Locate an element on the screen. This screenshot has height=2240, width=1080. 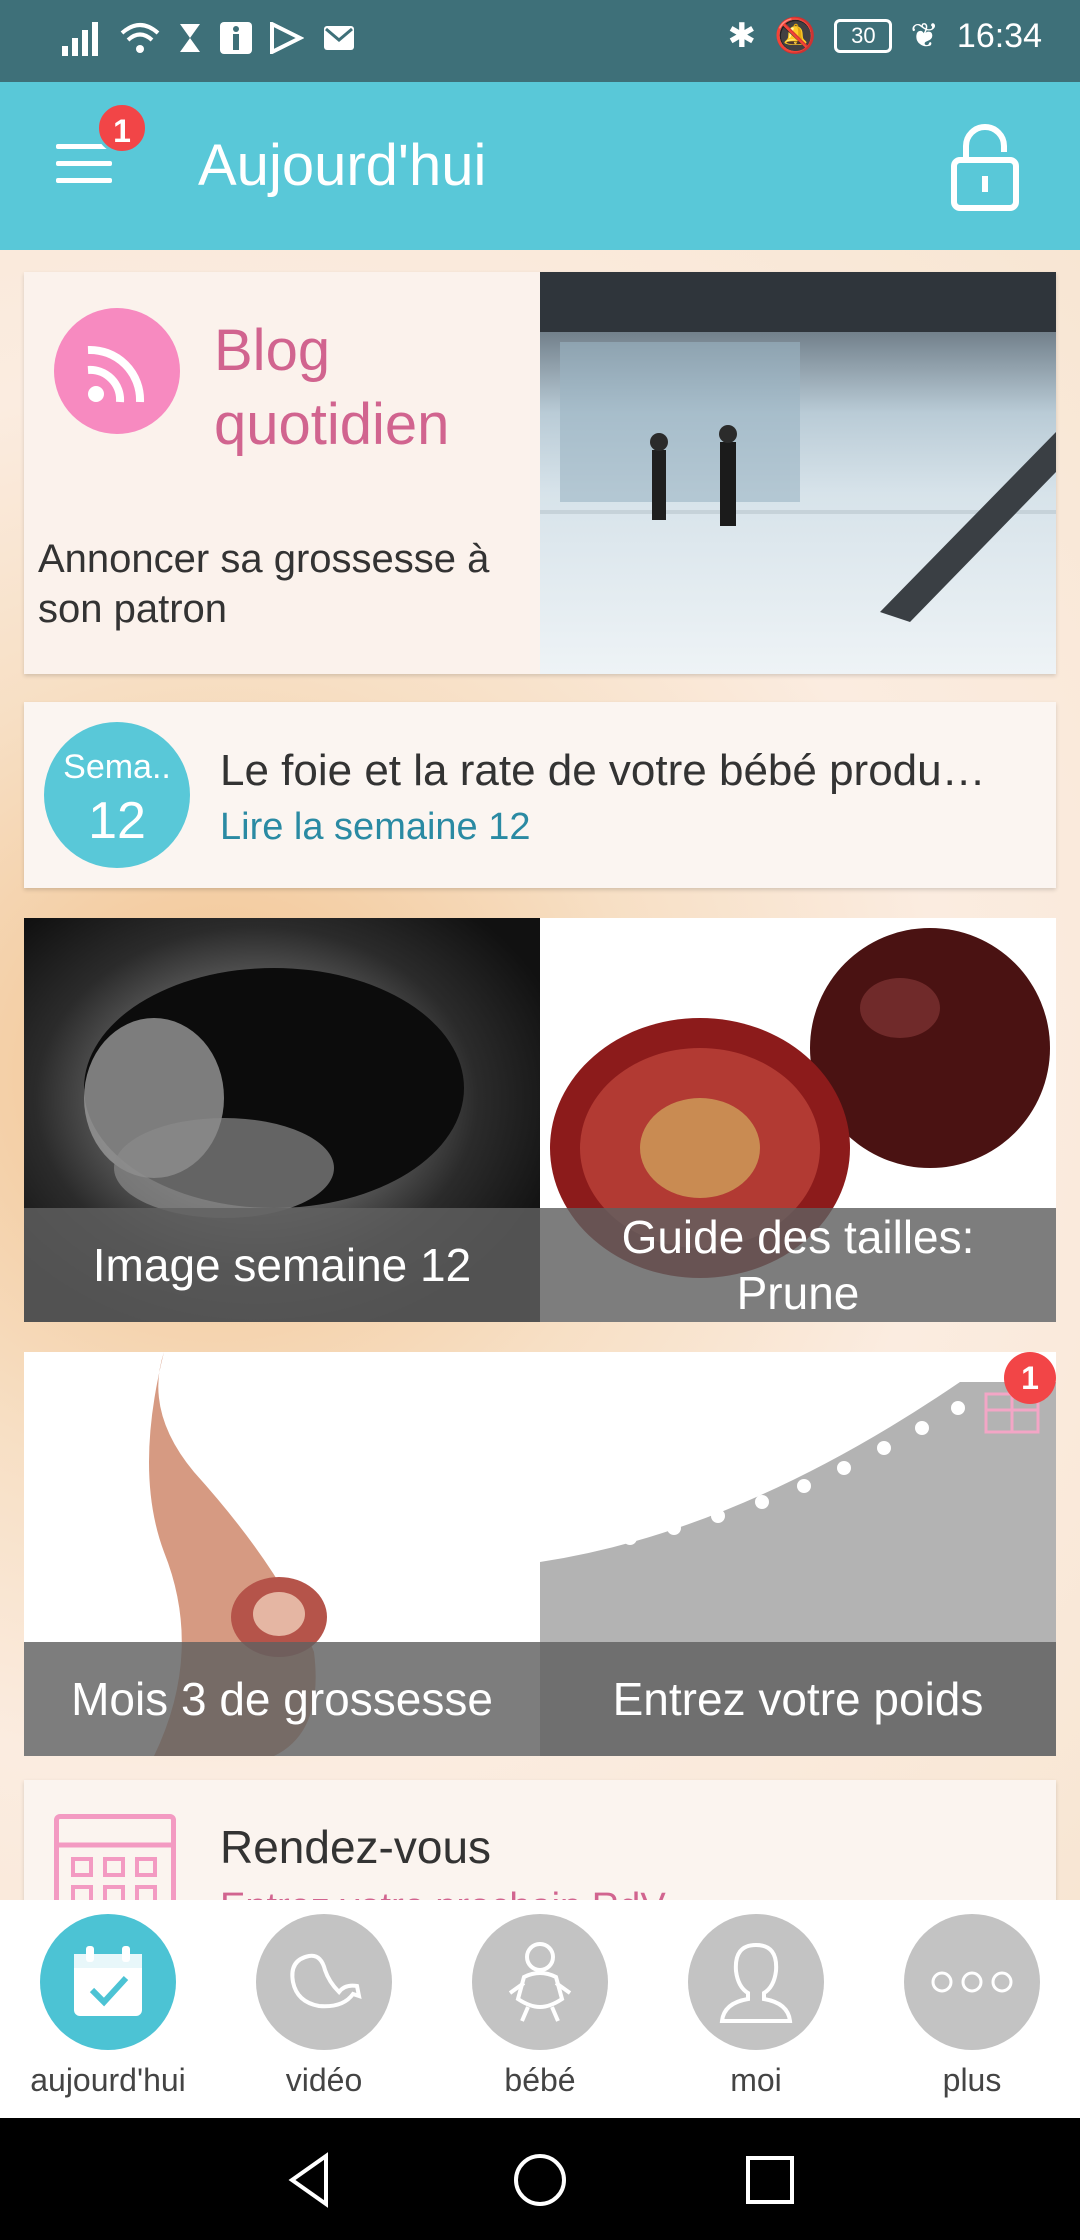
calendar-icon is located at coordinates (115, 1857).